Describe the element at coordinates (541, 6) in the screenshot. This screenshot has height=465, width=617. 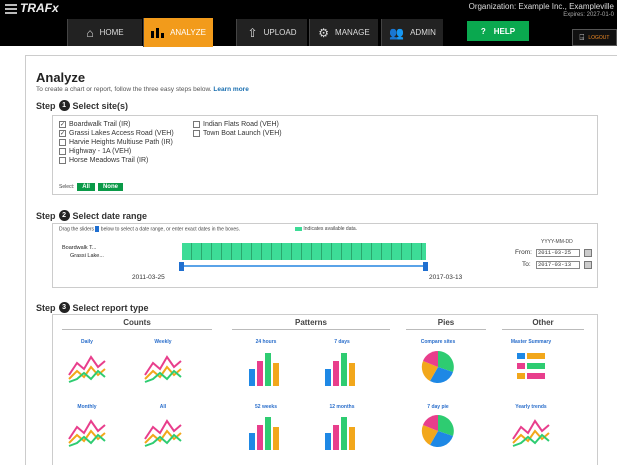
I see `organization-label: Organization: Example Inc., Exampleville` at that location.